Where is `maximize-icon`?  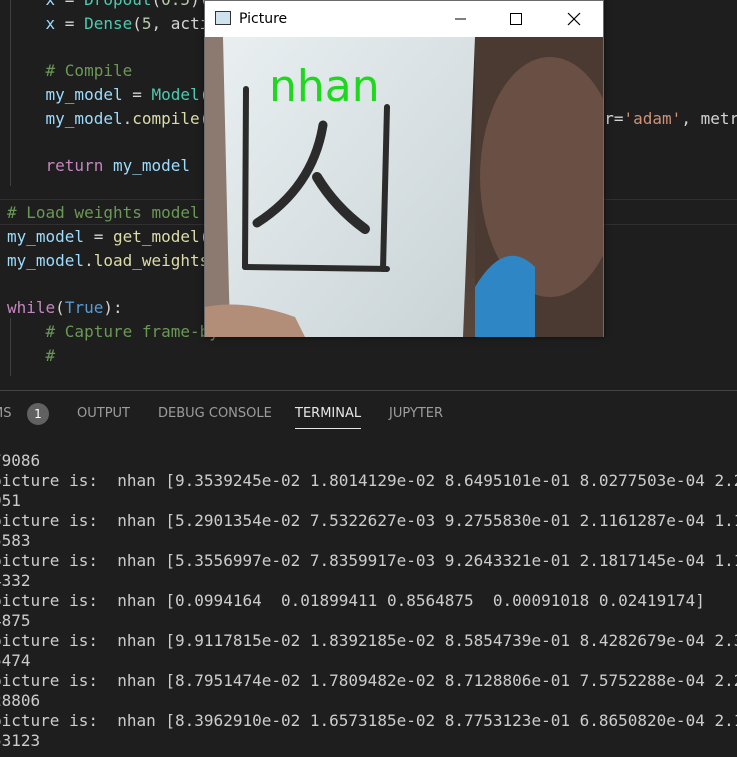
maximize-icon is located at coordinates (516, 19).